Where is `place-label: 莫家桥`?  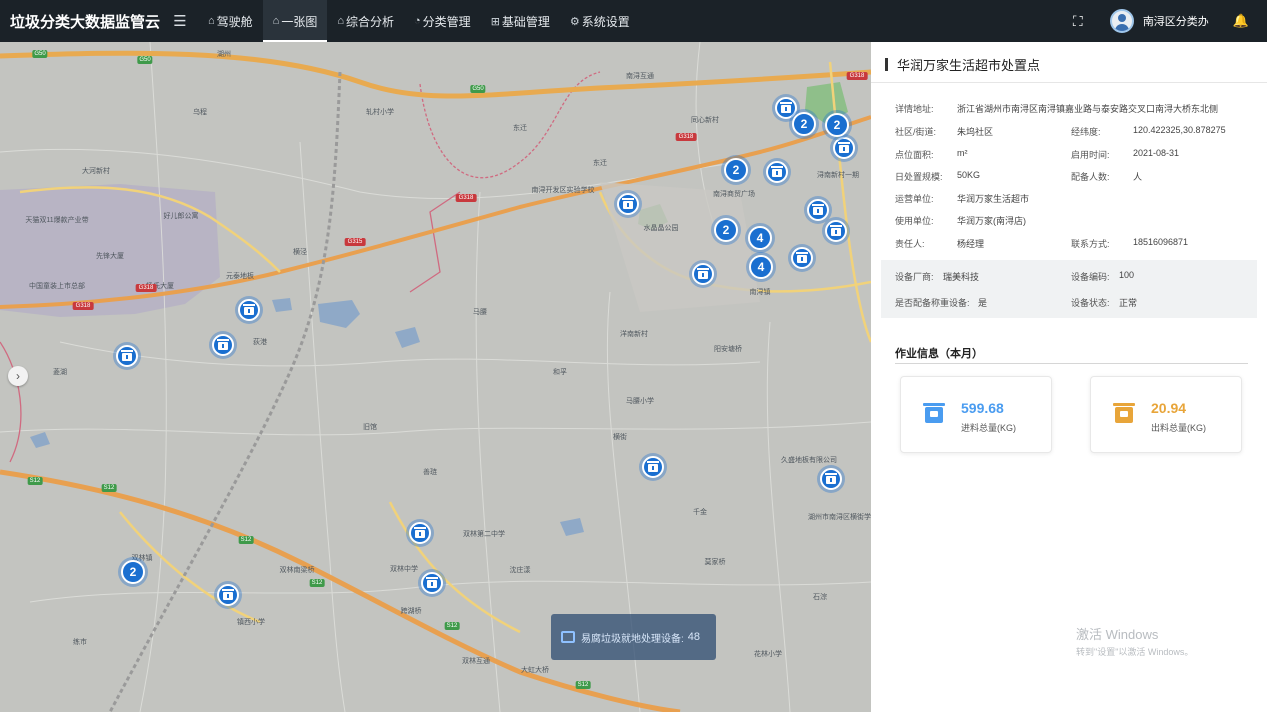 place-label: 莫家桥 is located at coordinates (715, 562).